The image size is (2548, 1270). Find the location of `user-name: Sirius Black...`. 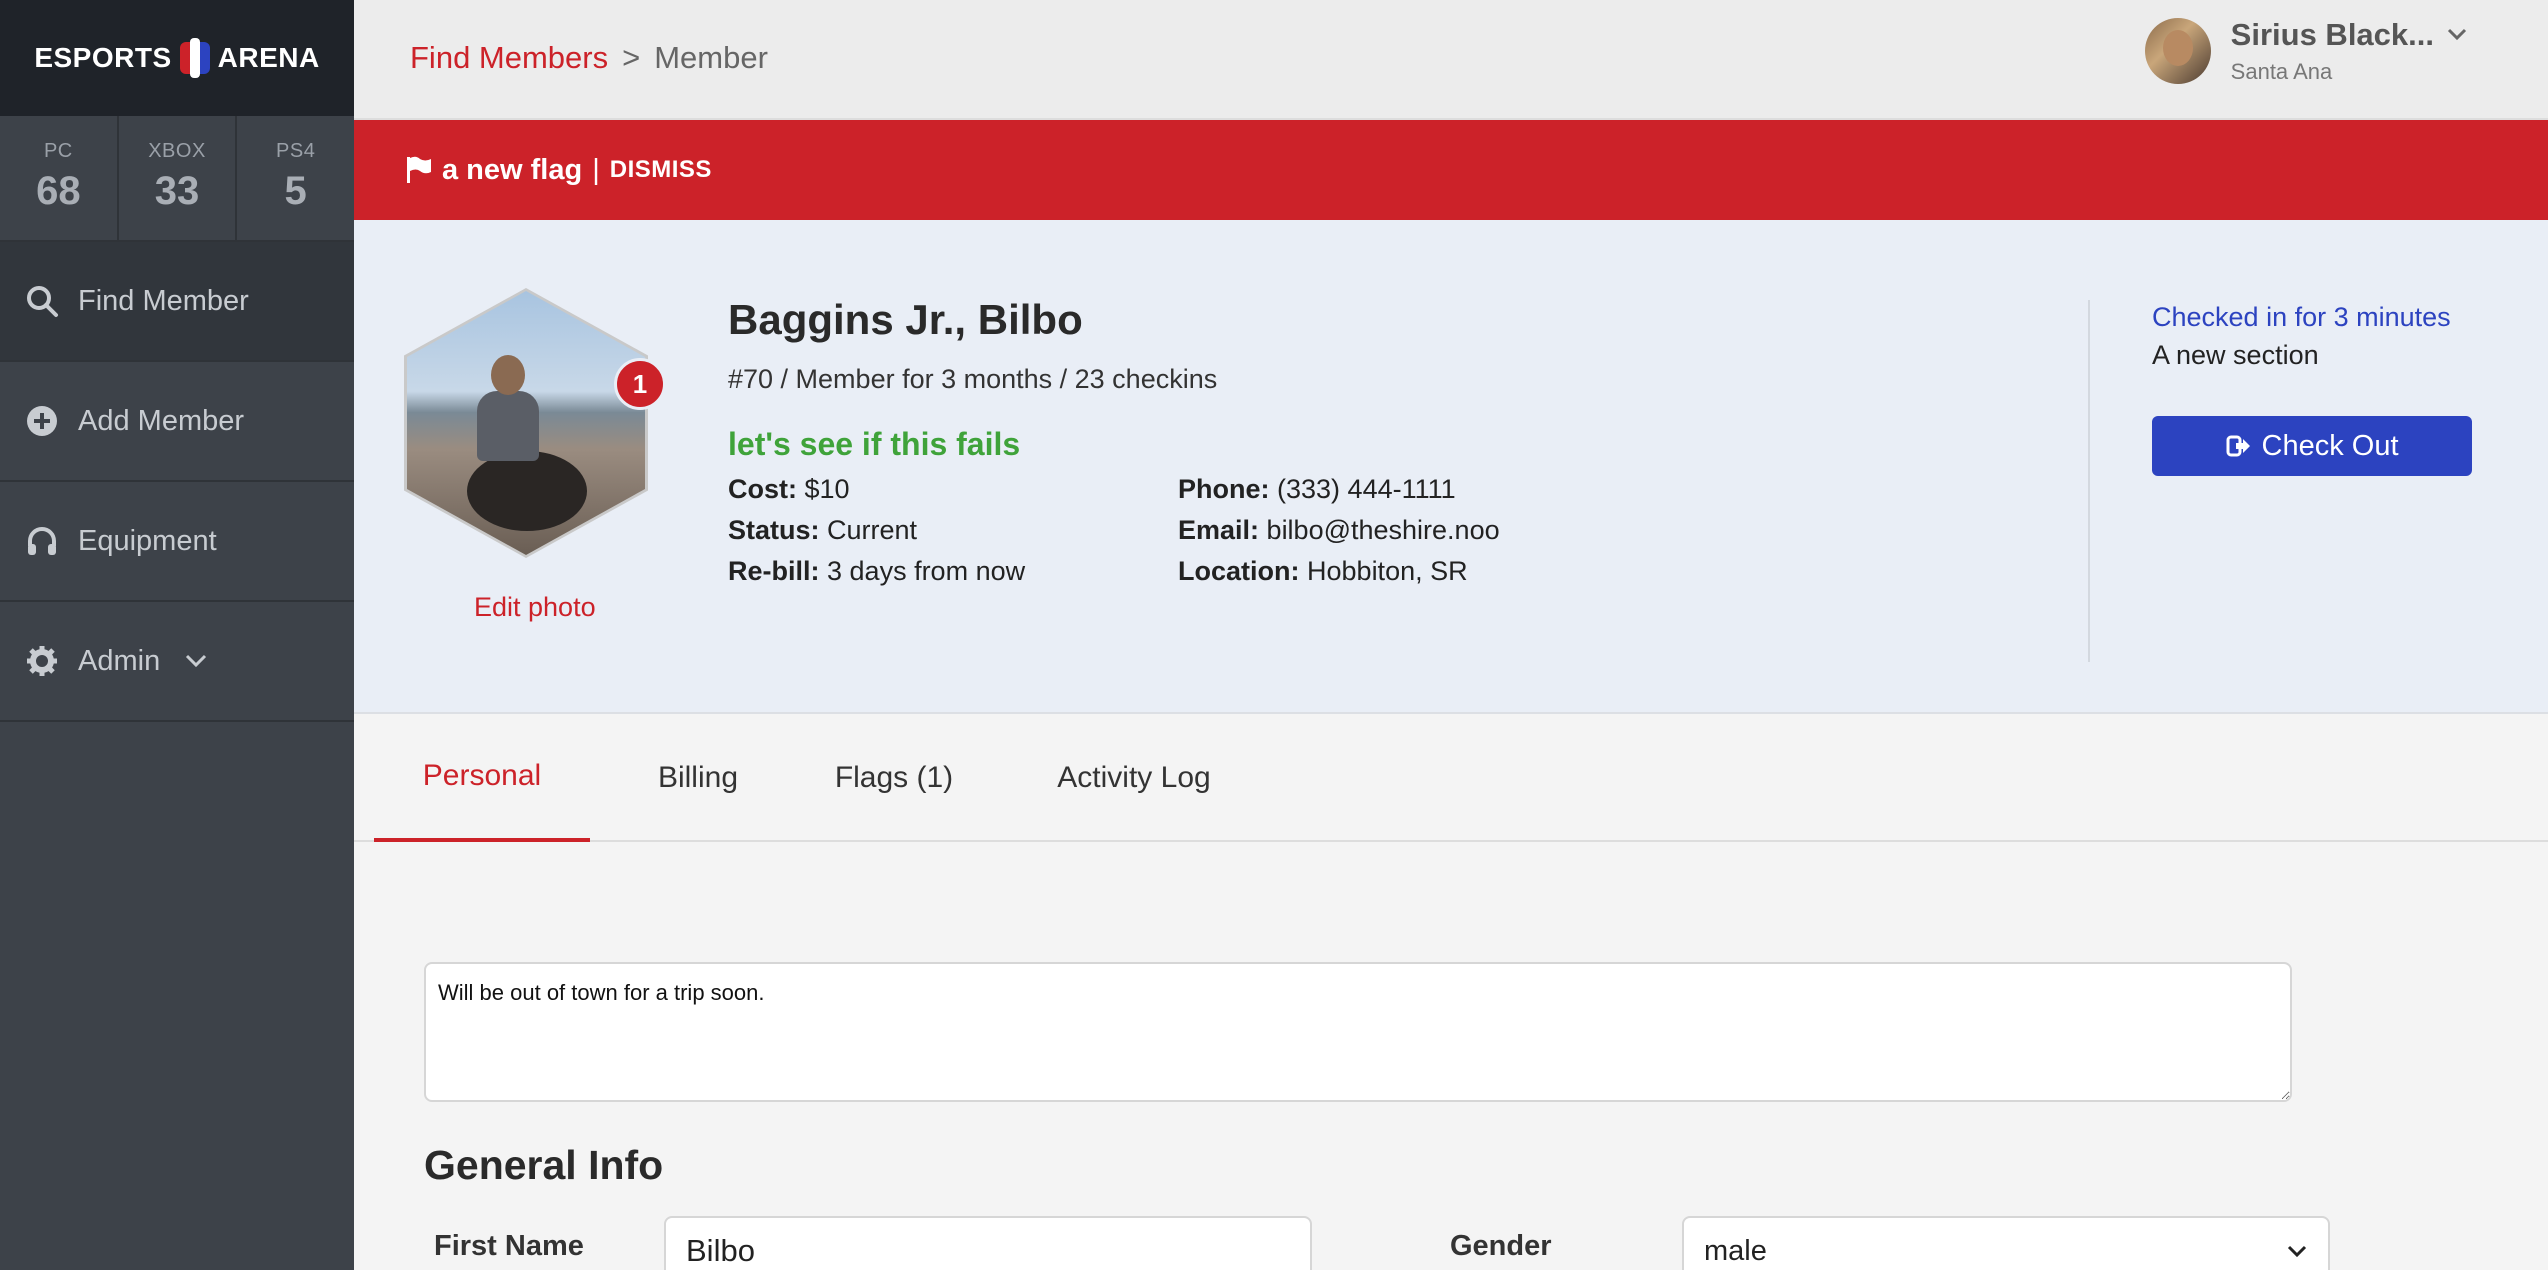

user-name: Sirius Black... is located at coordinates (2332, 34).